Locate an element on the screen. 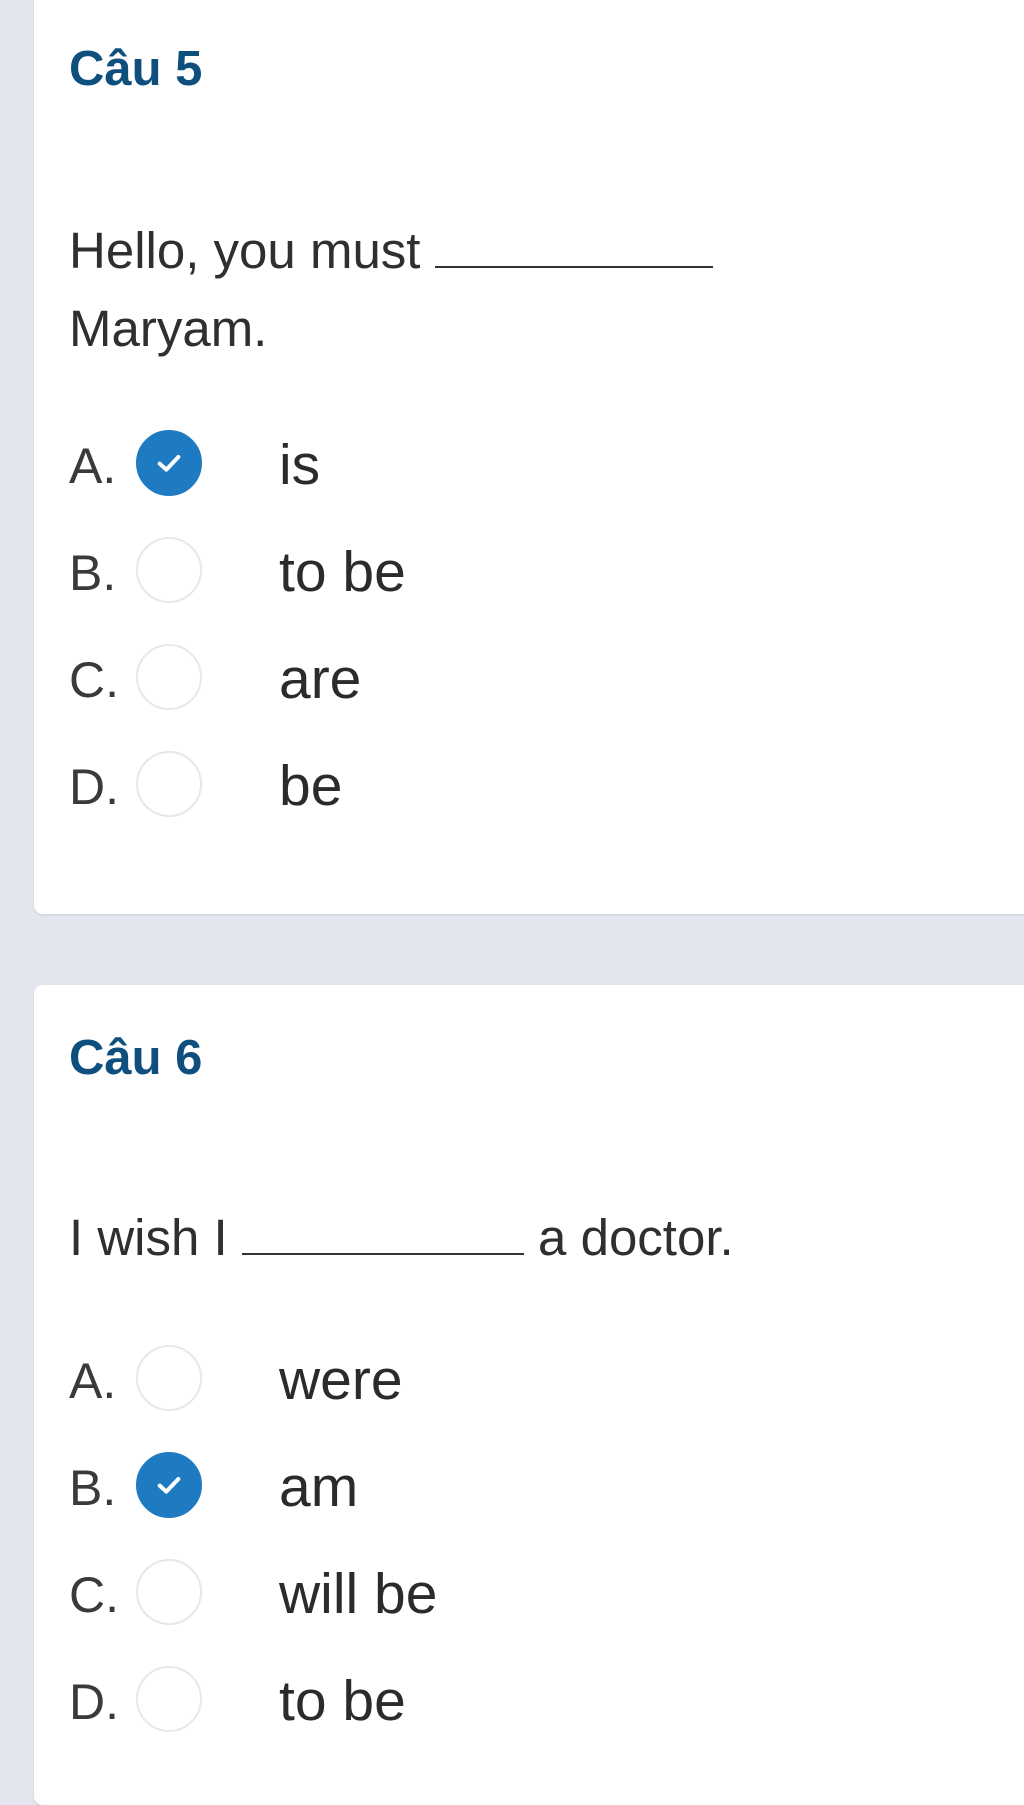 The height and width of the screenshot is (1805, 1024). question-title: Câu 5 is located at coordinates (136, 69).